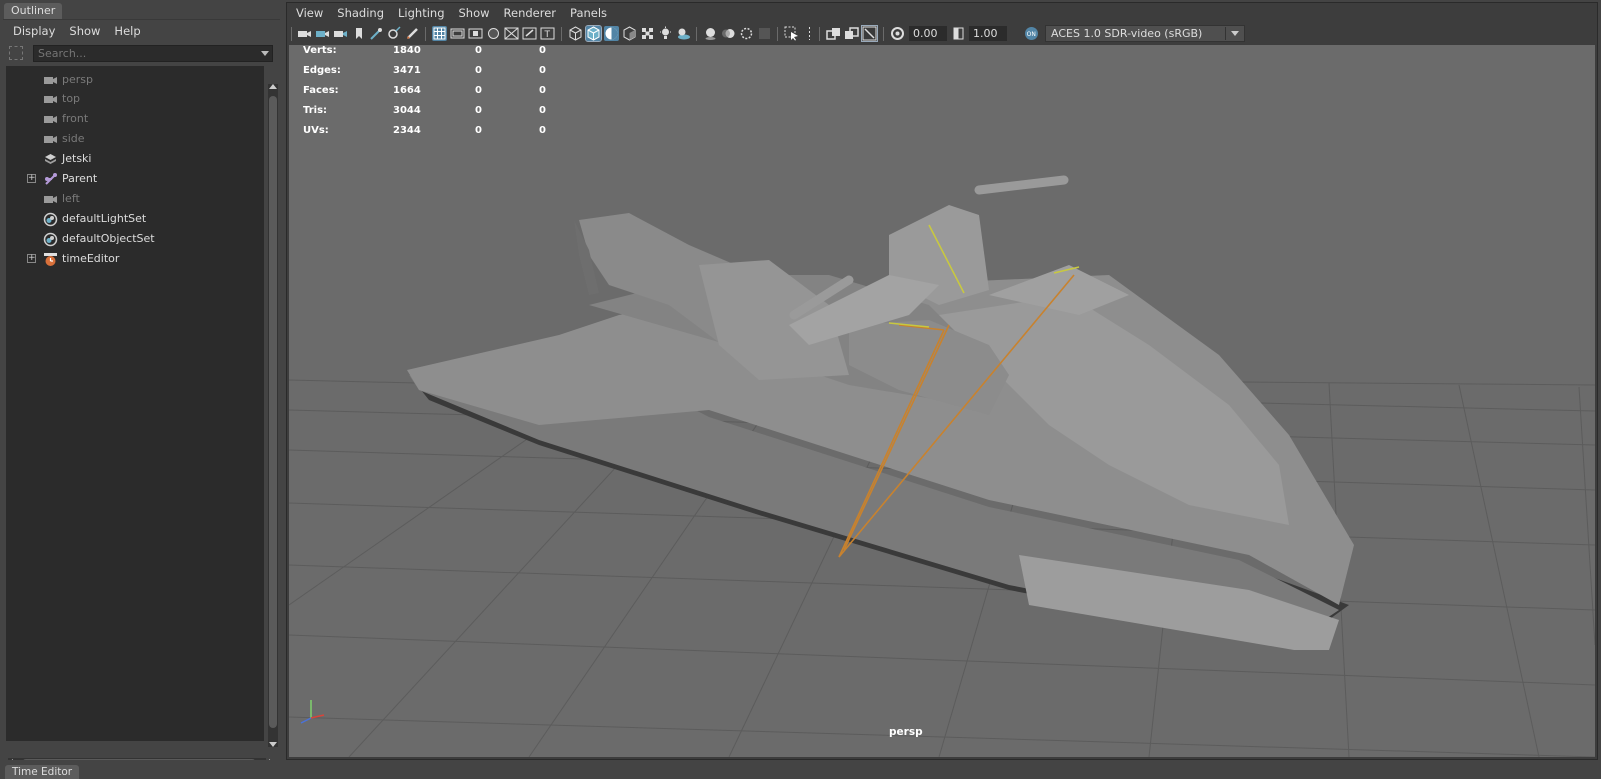  Describe the element at coordinates (135, 80) in the screenshot. I see `tree-node-persp: persp` at that location.